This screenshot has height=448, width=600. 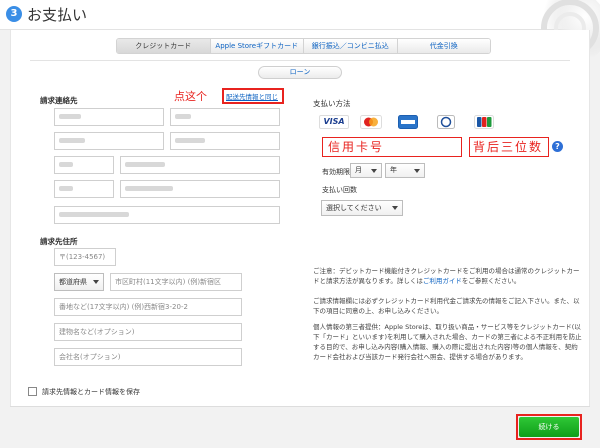 I want to click on expiry-month-value: 月, so click(x=358, y=170).